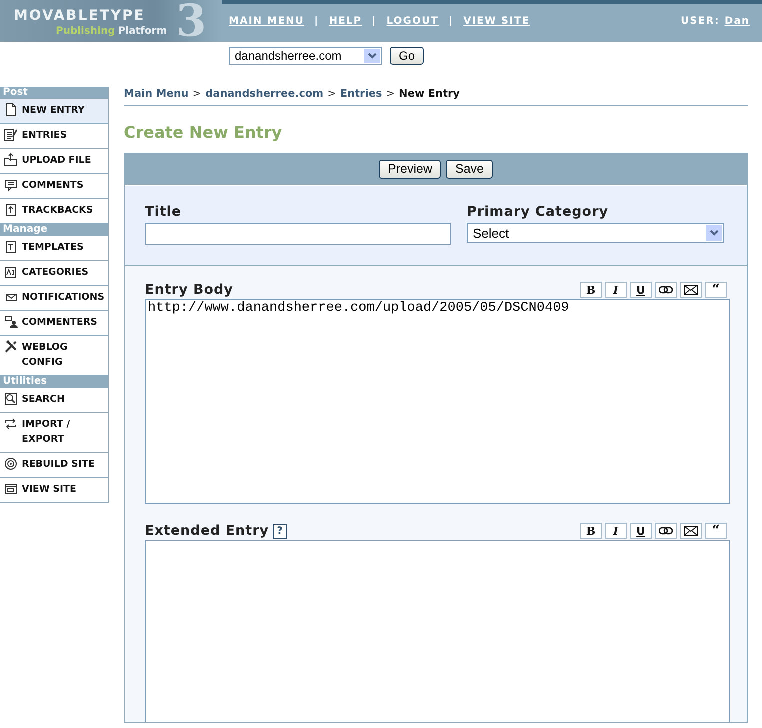  Describe the element at coordinates (86, 31) in the screenshot. I see `logo-tagline: Publishing` at that location.